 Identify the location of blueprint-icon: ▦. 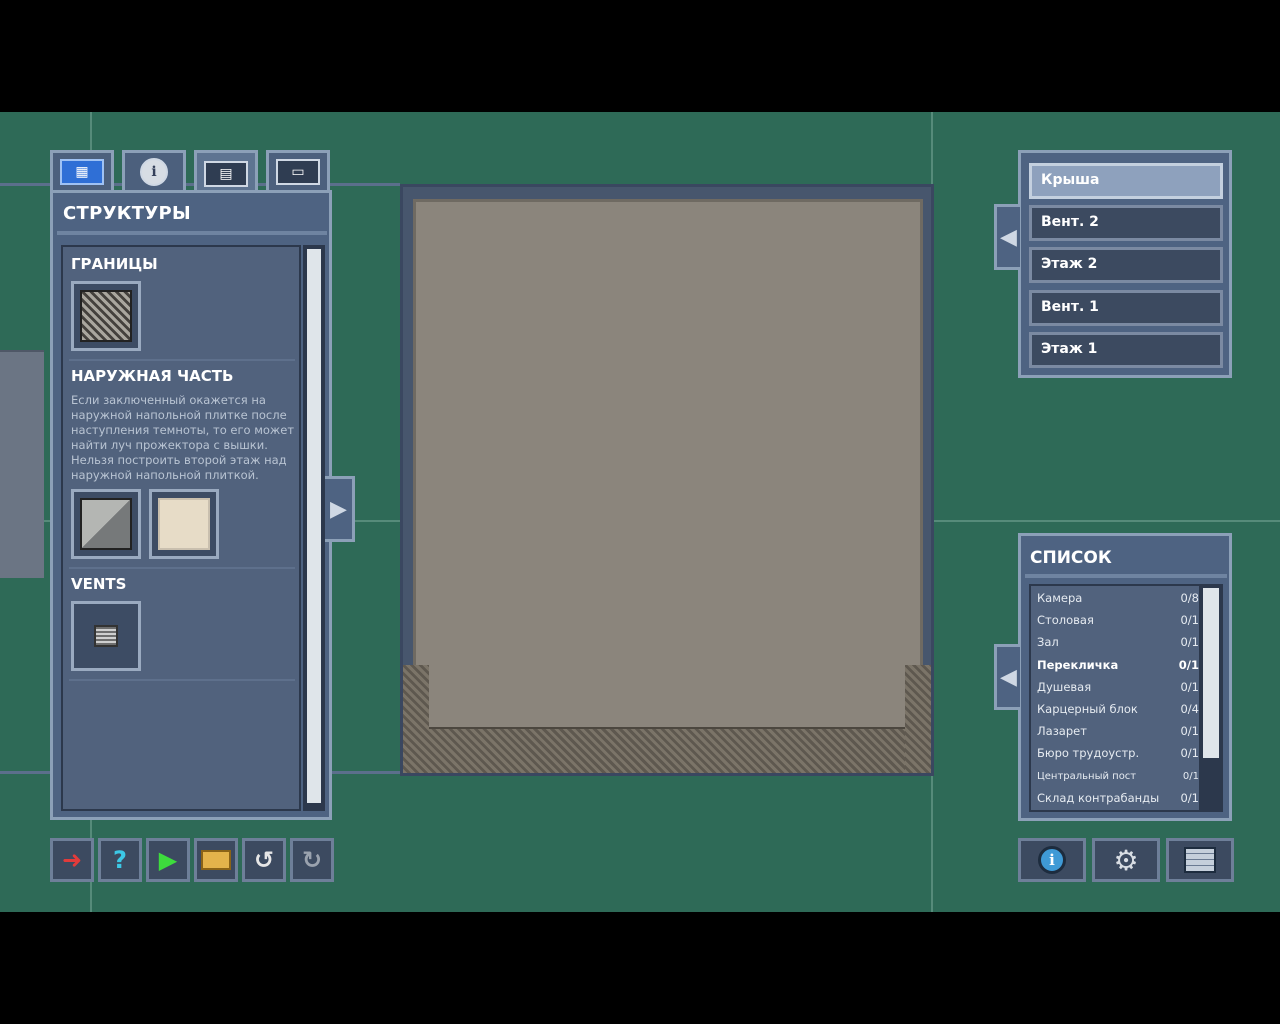
(82, 171).